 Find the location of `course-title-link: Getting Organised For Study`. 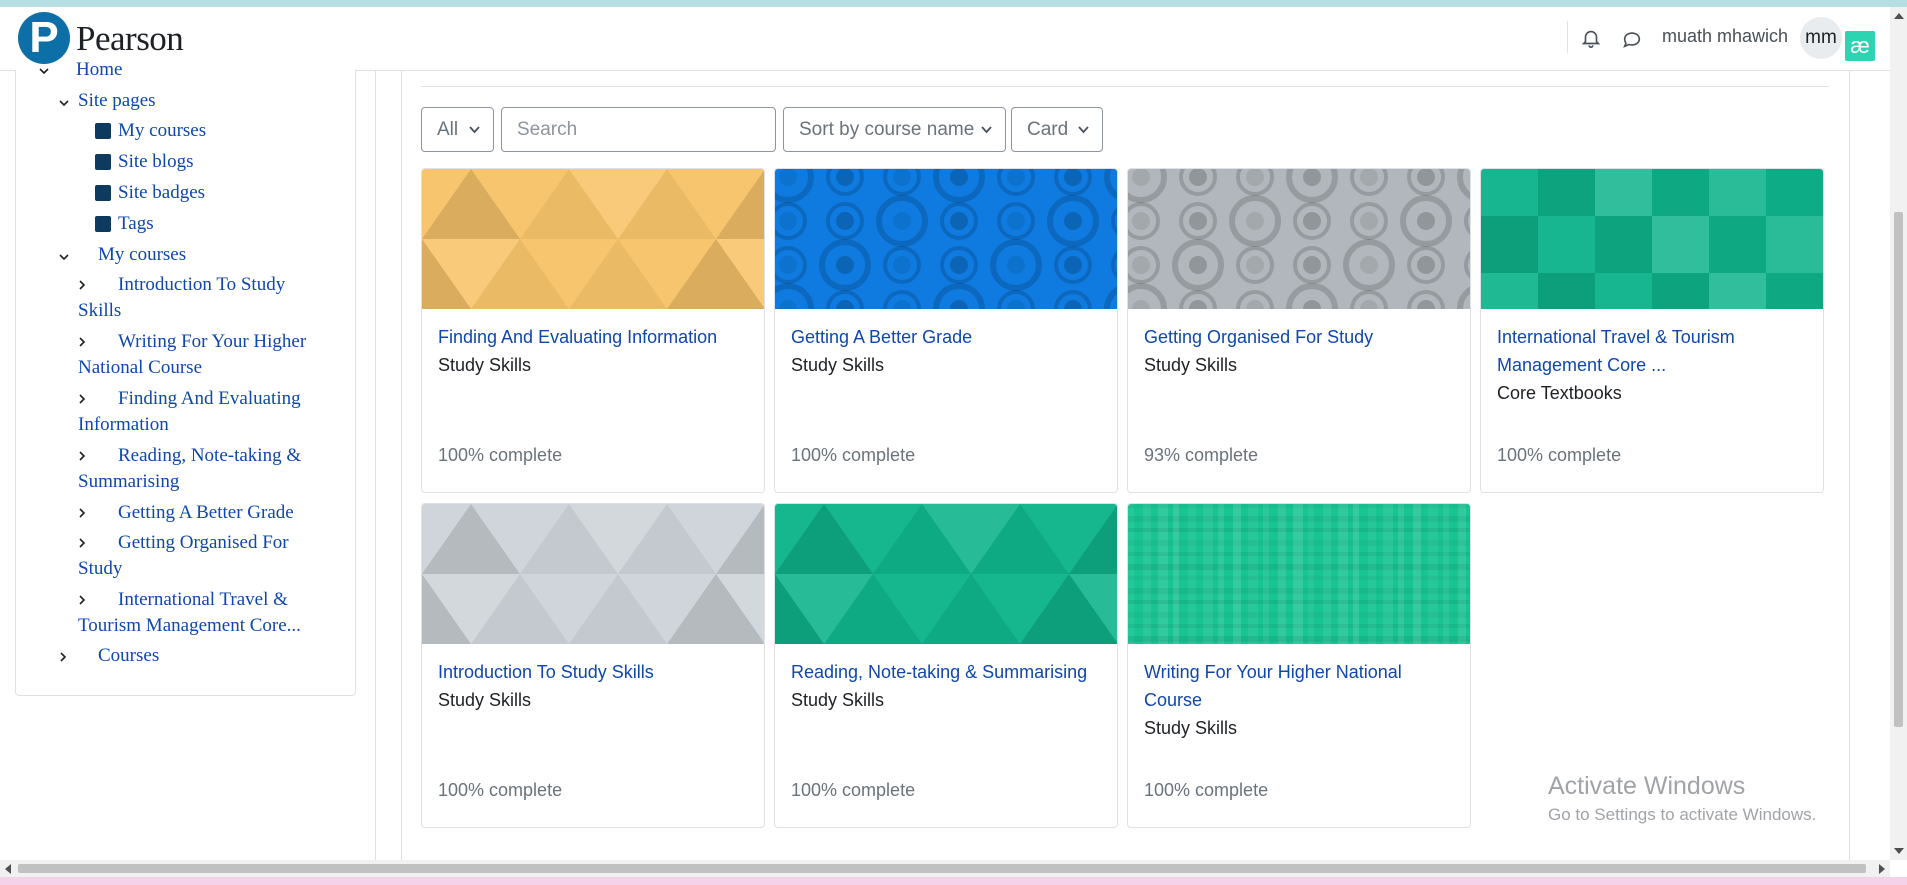

course-title-link: Getting Organised For Study is located at coordinates (1300, 337).